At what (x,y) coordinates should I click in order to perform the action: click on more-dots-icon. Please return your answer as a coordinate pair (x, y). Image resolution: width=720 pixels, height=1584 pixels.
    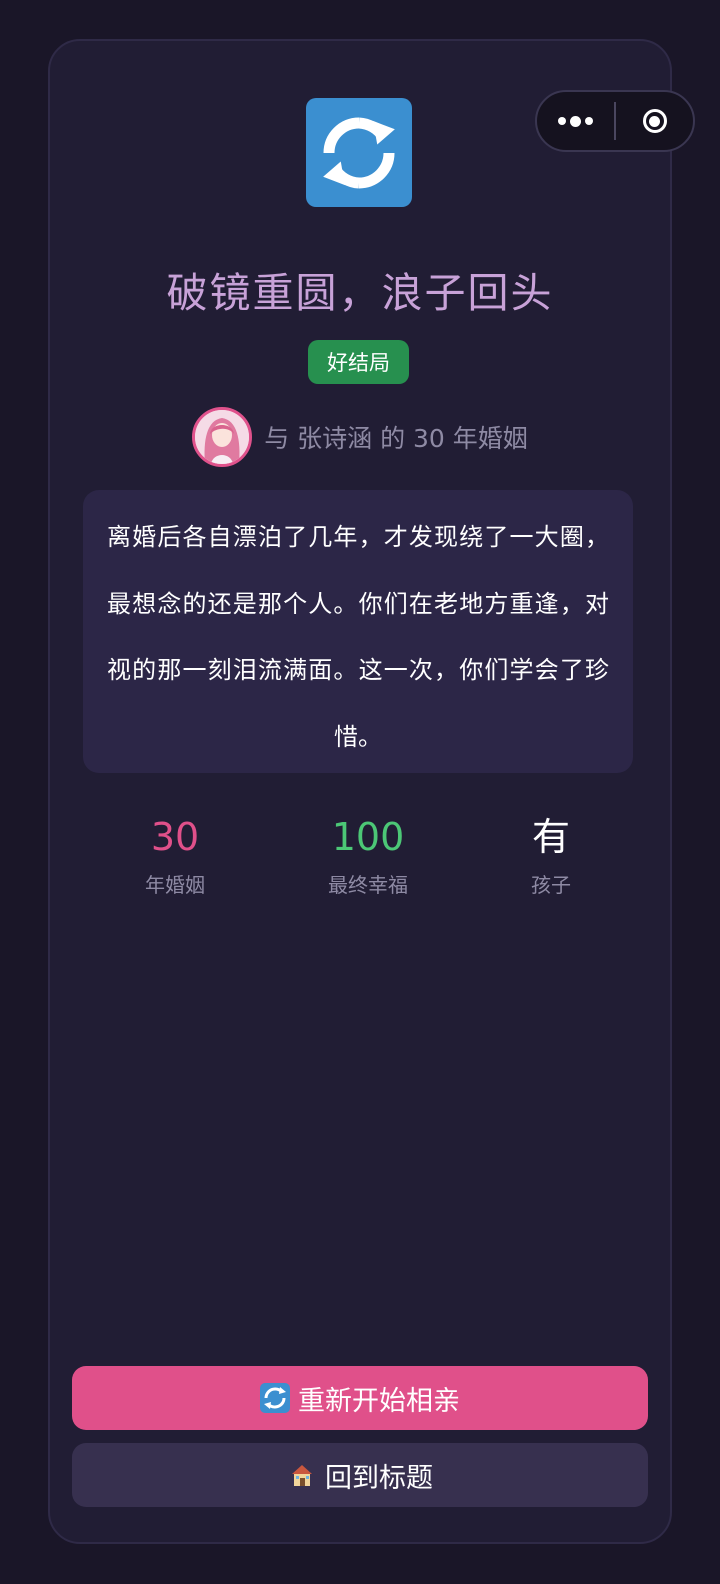
    Looking at the image, I should click on (576, 121).